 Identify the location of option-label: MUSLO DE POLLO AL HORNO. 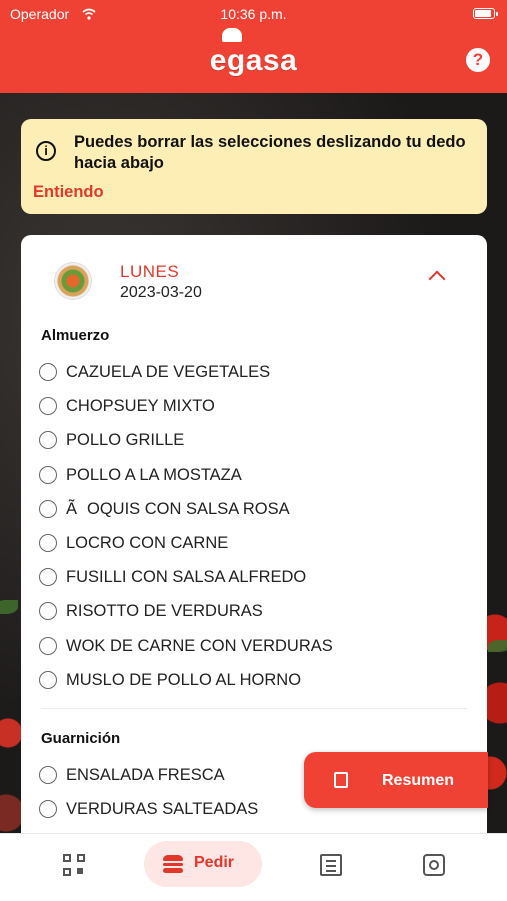
(184, 679).